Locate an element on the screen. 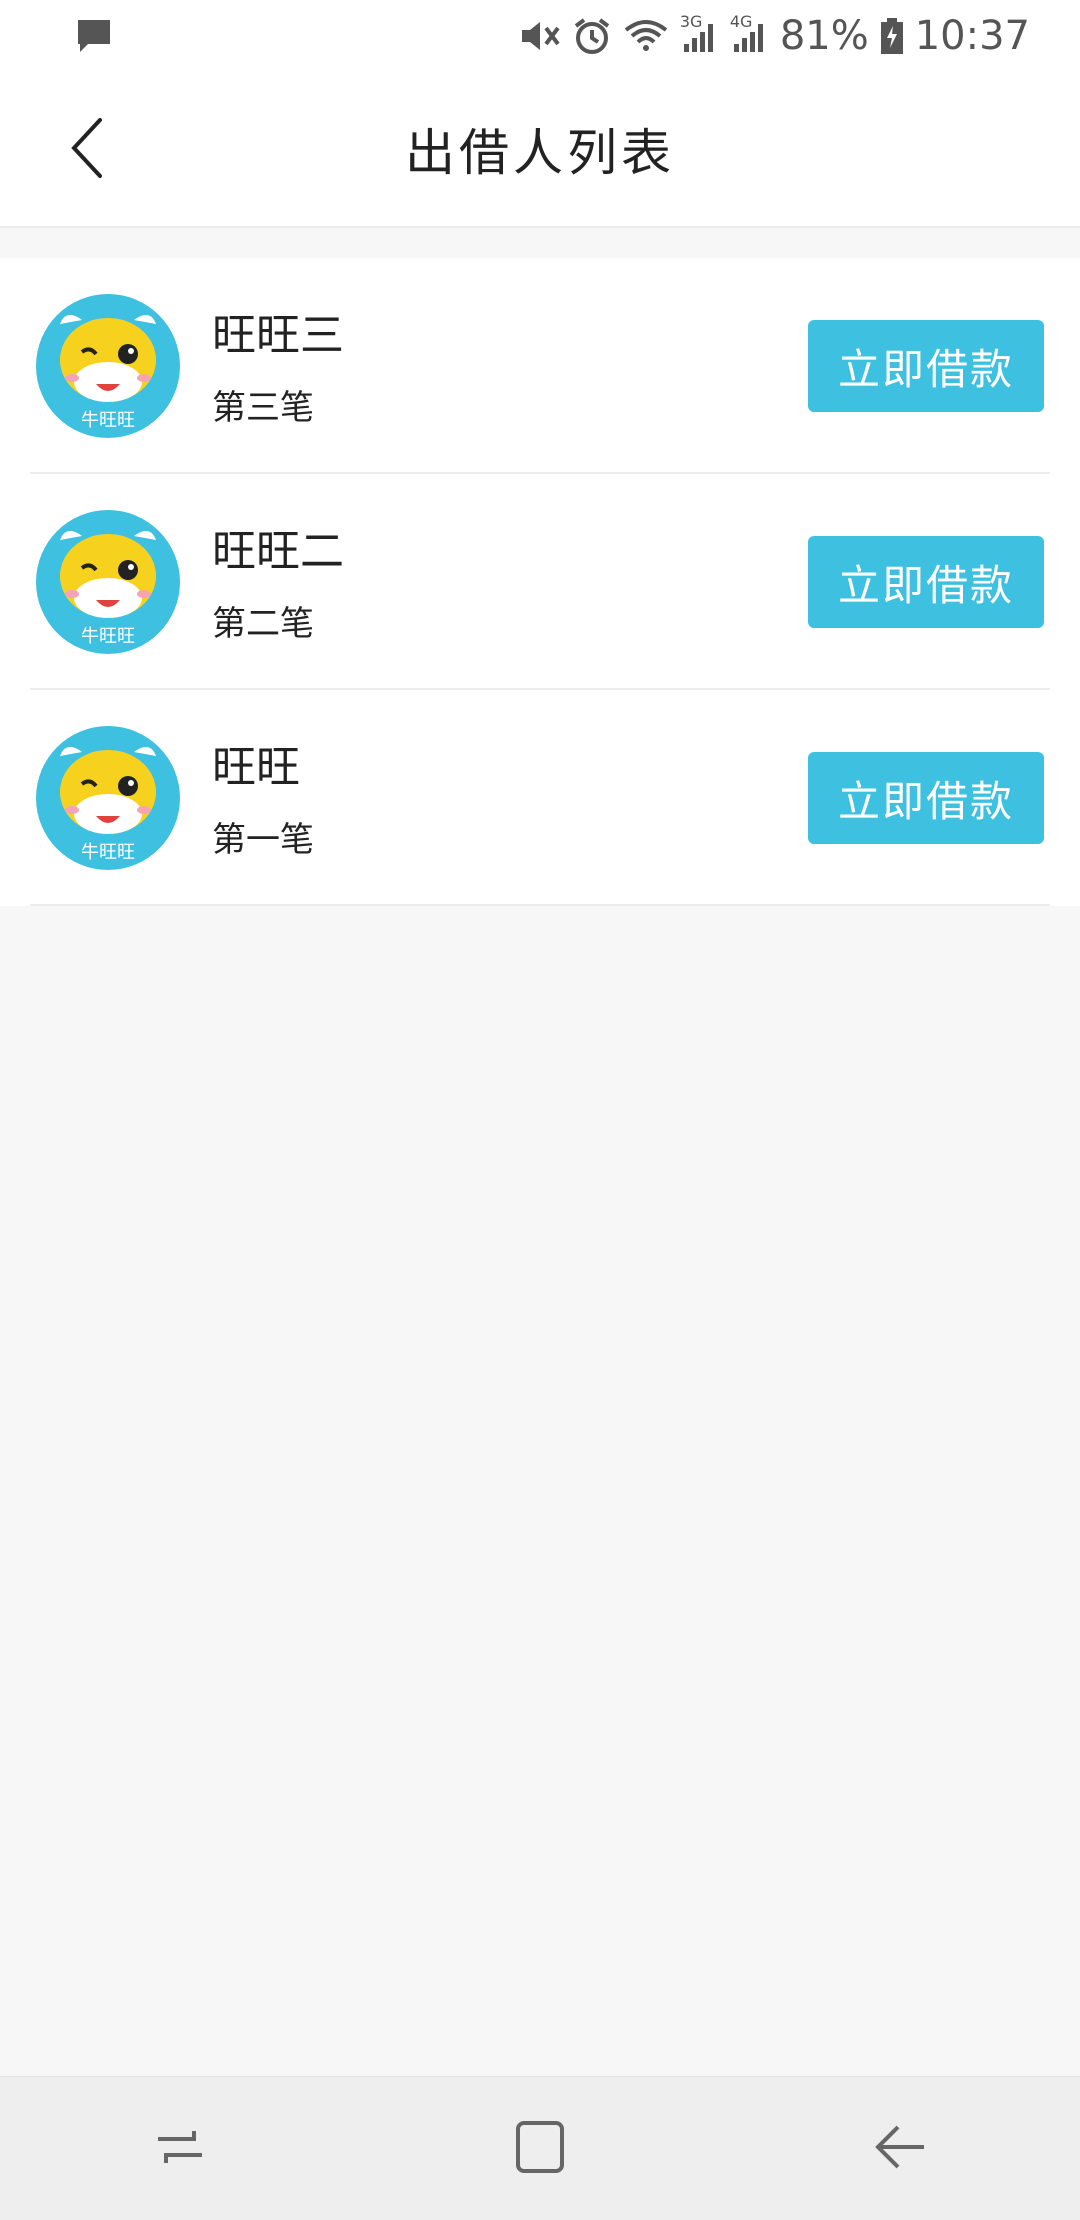  lender-name: 旺旺二 is located at coordinates (278, 551).